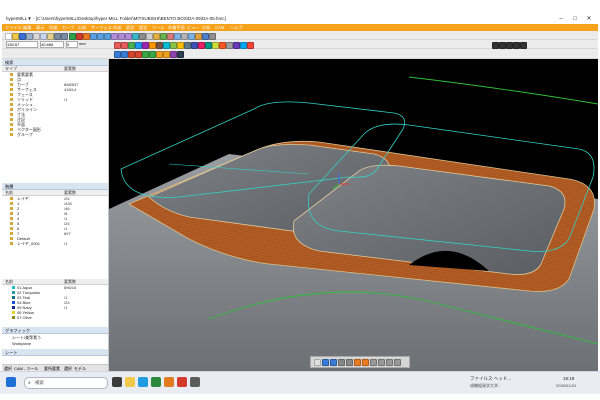  Describe the element at coordinates (187, 45) in the screenshot. I see `extrude-icon` at that location.